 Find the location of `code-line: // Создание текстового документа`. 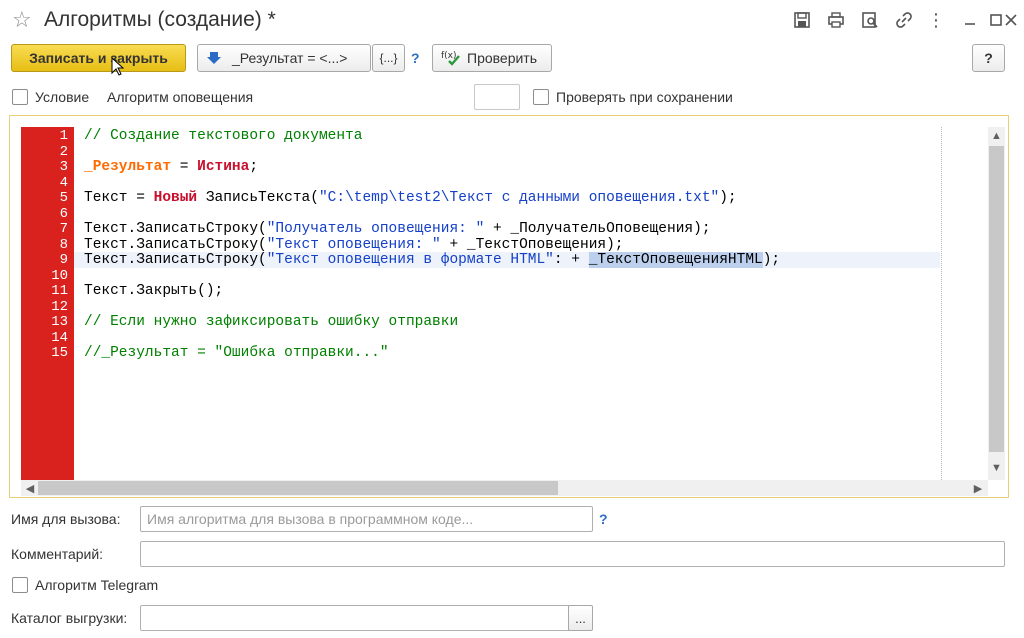

code-line: // Создание текстового документа is located at coordinates (223, 136).